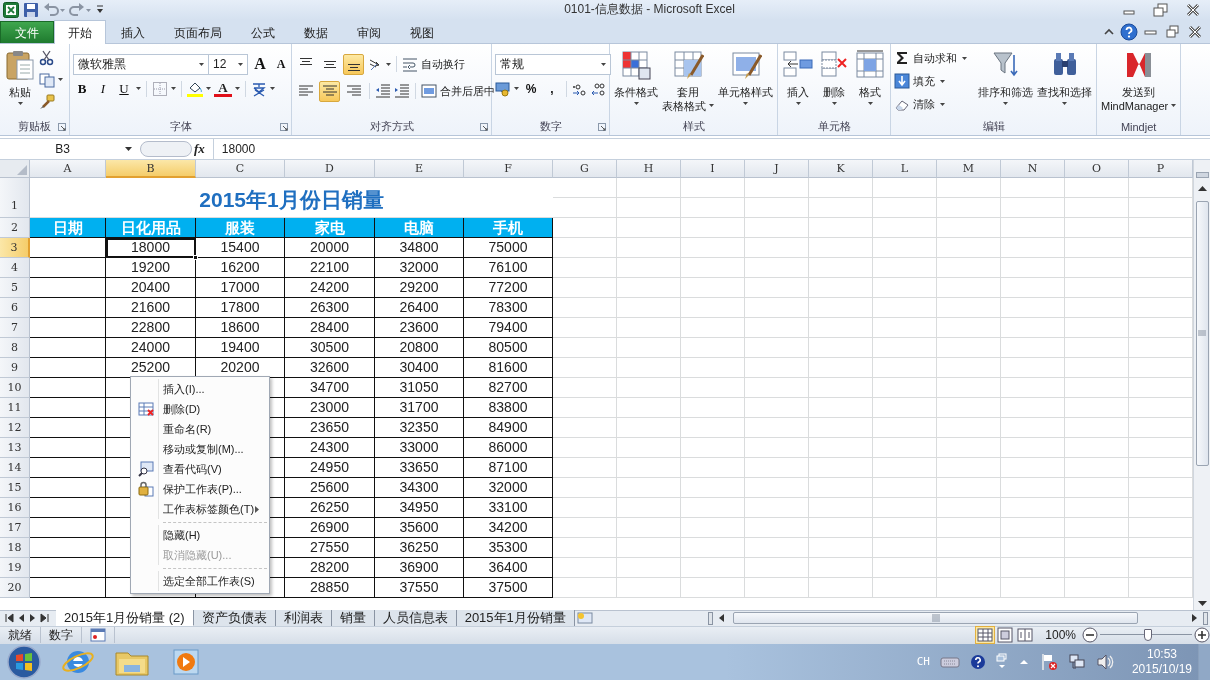  Describe the element at coordinates (15, 427) in the screenshot. I see `row-header: 12` at that location.